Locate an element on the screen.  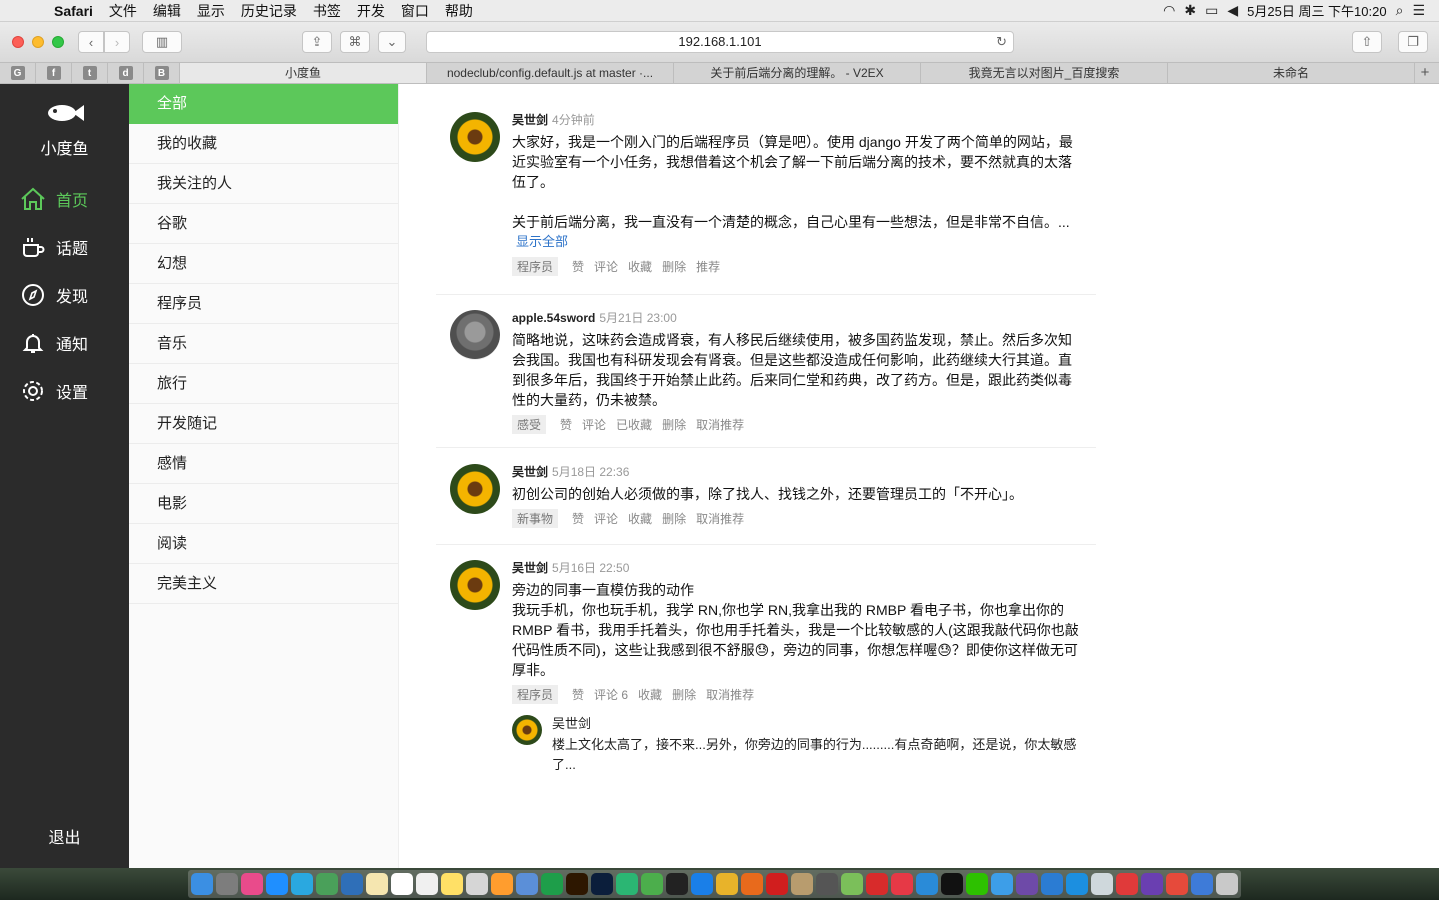
comment-author: 吴世剑 is located at coordinates (817, 724).